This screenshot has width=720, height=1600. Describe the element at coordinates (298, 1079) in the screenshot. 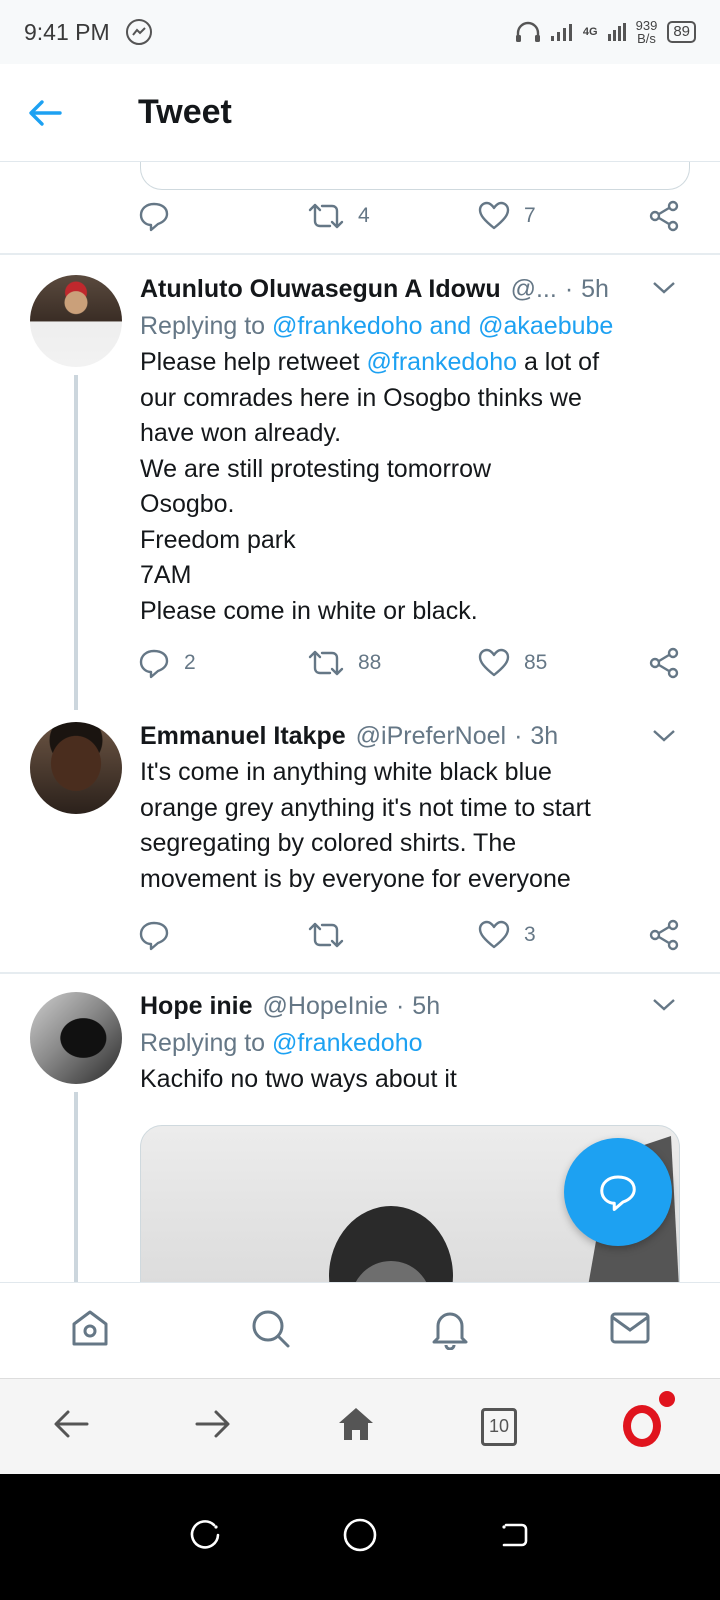

I see `tweet-text: Kachifo no two ways about it` at that location.